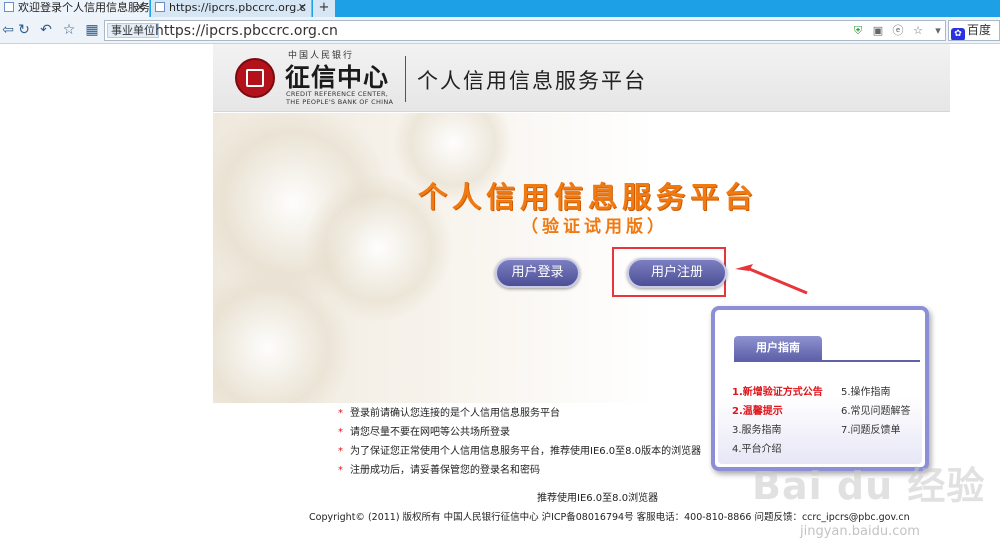 The image size is (1000, 559). What do you see at coordinates (869, 486) in the screenshot?
I see `baidu-jingyan-watermark: Bai du 经验` at bounding box center [869, 486].